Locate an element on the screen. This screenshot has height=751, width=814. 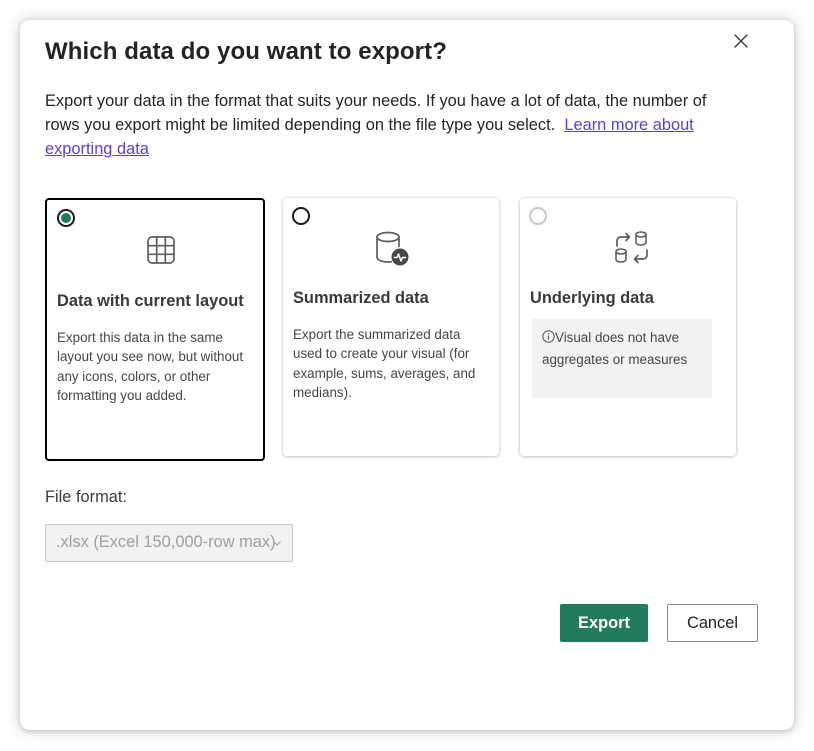
radio-current-layout is located at coordinates (66, 218).